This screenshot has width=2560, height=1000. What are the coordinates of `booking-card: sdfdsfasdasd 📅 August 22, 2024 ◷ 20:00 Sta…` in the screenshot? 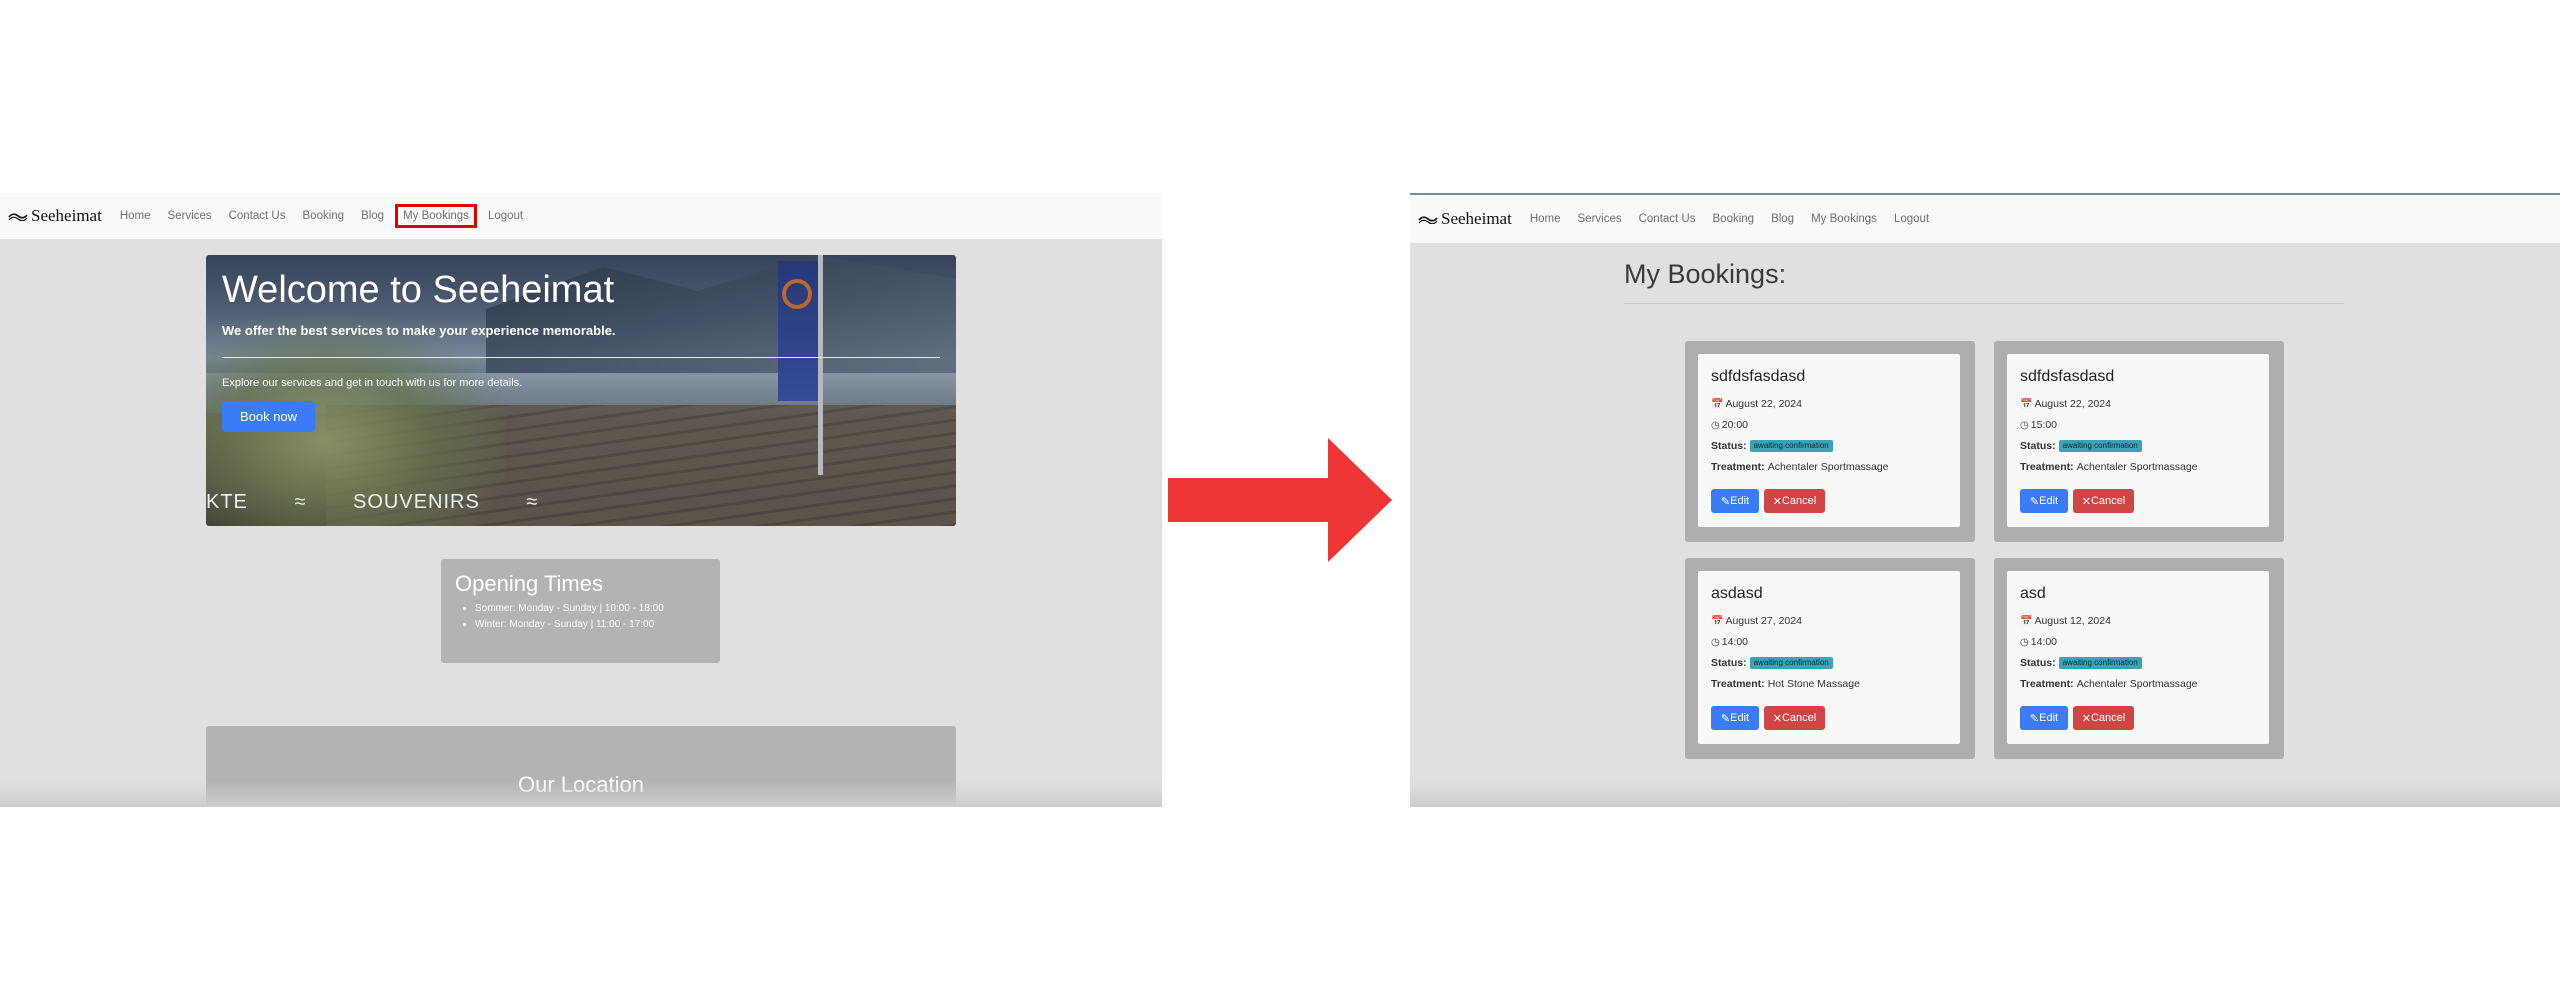 It's located at (1830, 441).